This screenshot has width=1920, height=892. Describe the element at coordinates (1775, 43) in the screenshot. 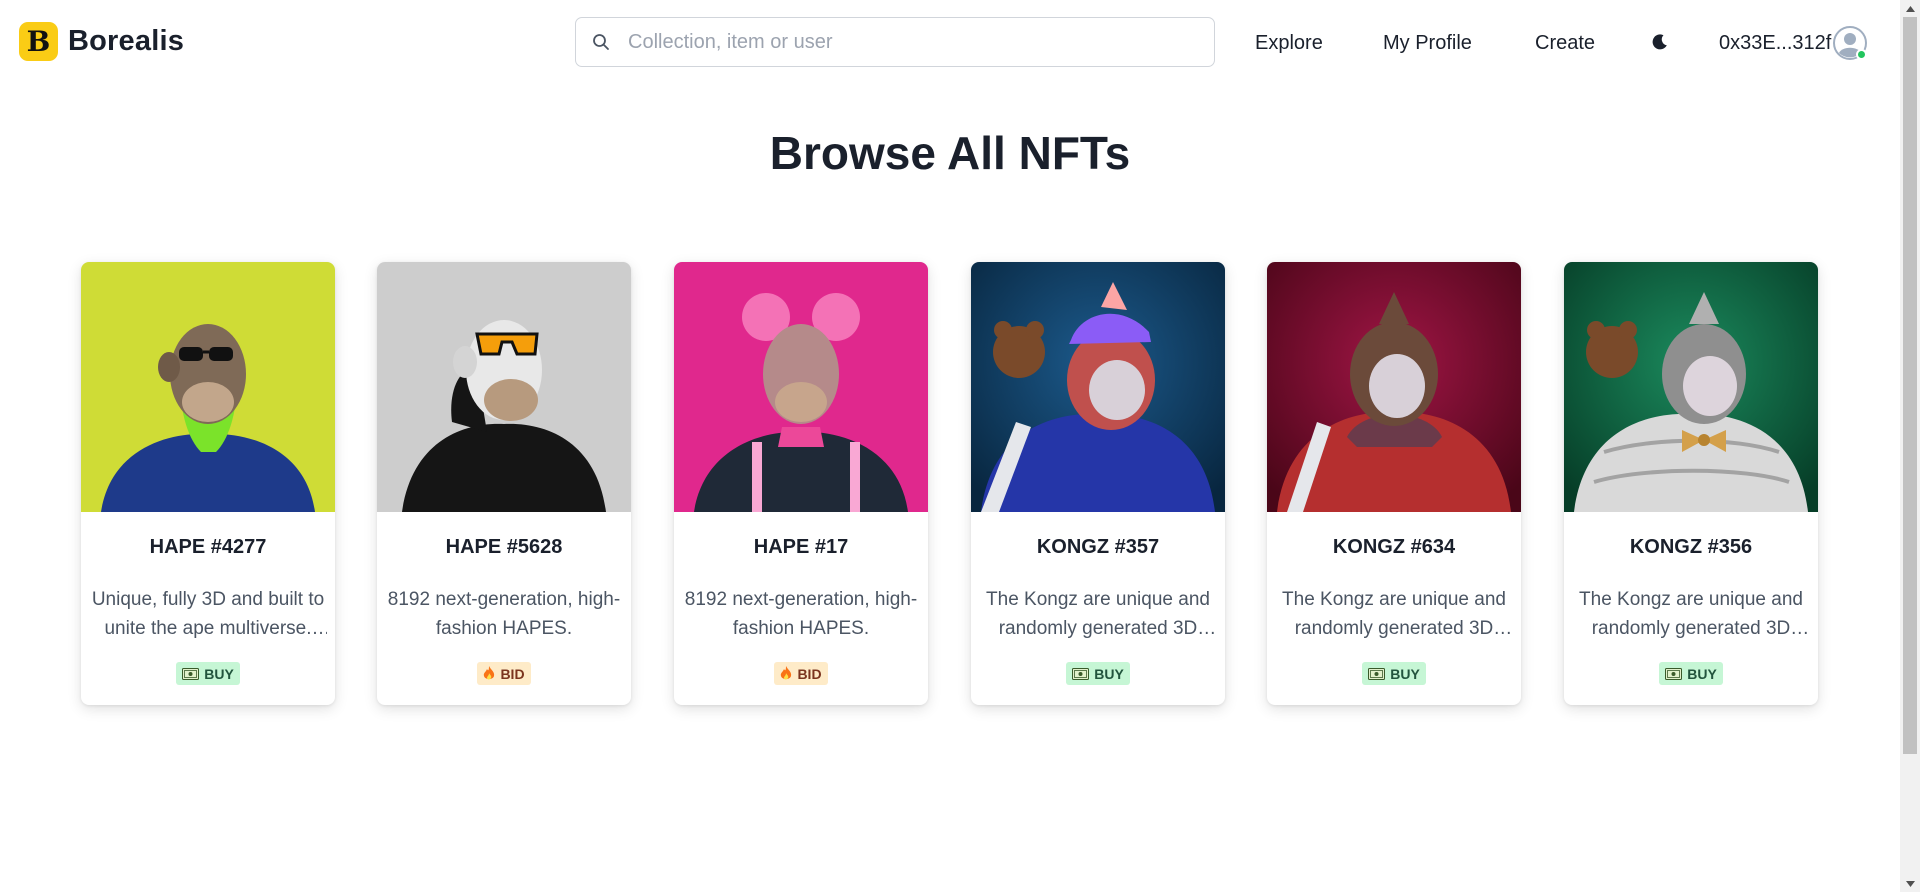

I see `wallet-address: 0x33E...312f` at that location.